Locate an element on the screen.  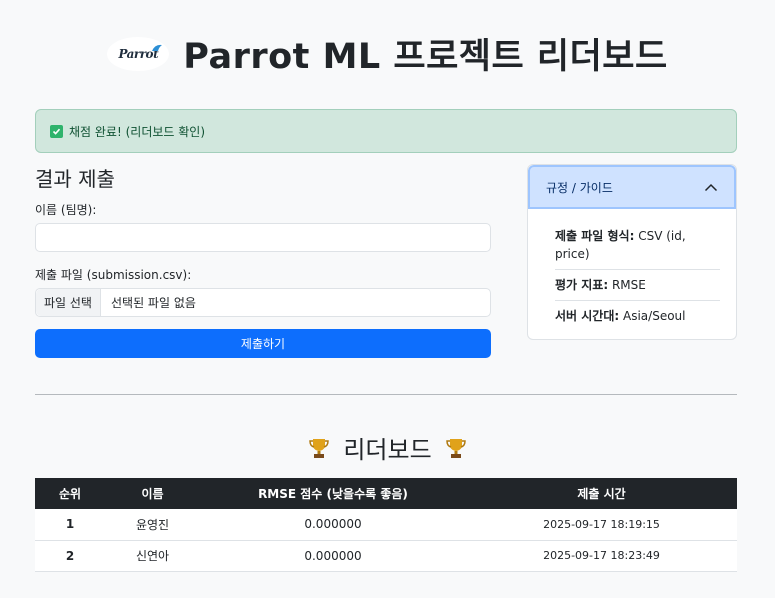
name-cell: 신연아 is located at coordinates (152, 556).